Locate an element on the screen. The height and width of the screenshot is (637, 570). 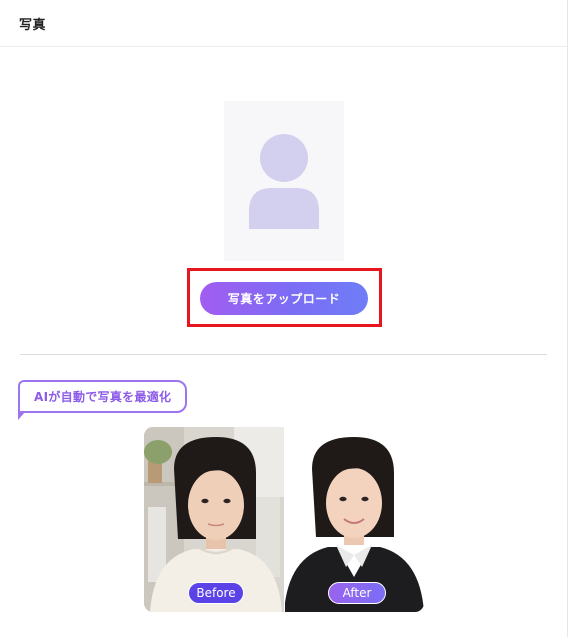
upload-photo-button: 写真をアップロード is located at coordinates (284, 298).